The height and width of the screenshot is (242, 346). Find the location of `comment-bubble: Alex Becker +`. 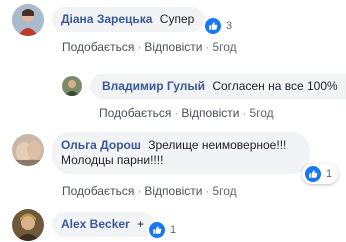

comment-bubble: Alex Becker + is located at coordinates (103, 224).